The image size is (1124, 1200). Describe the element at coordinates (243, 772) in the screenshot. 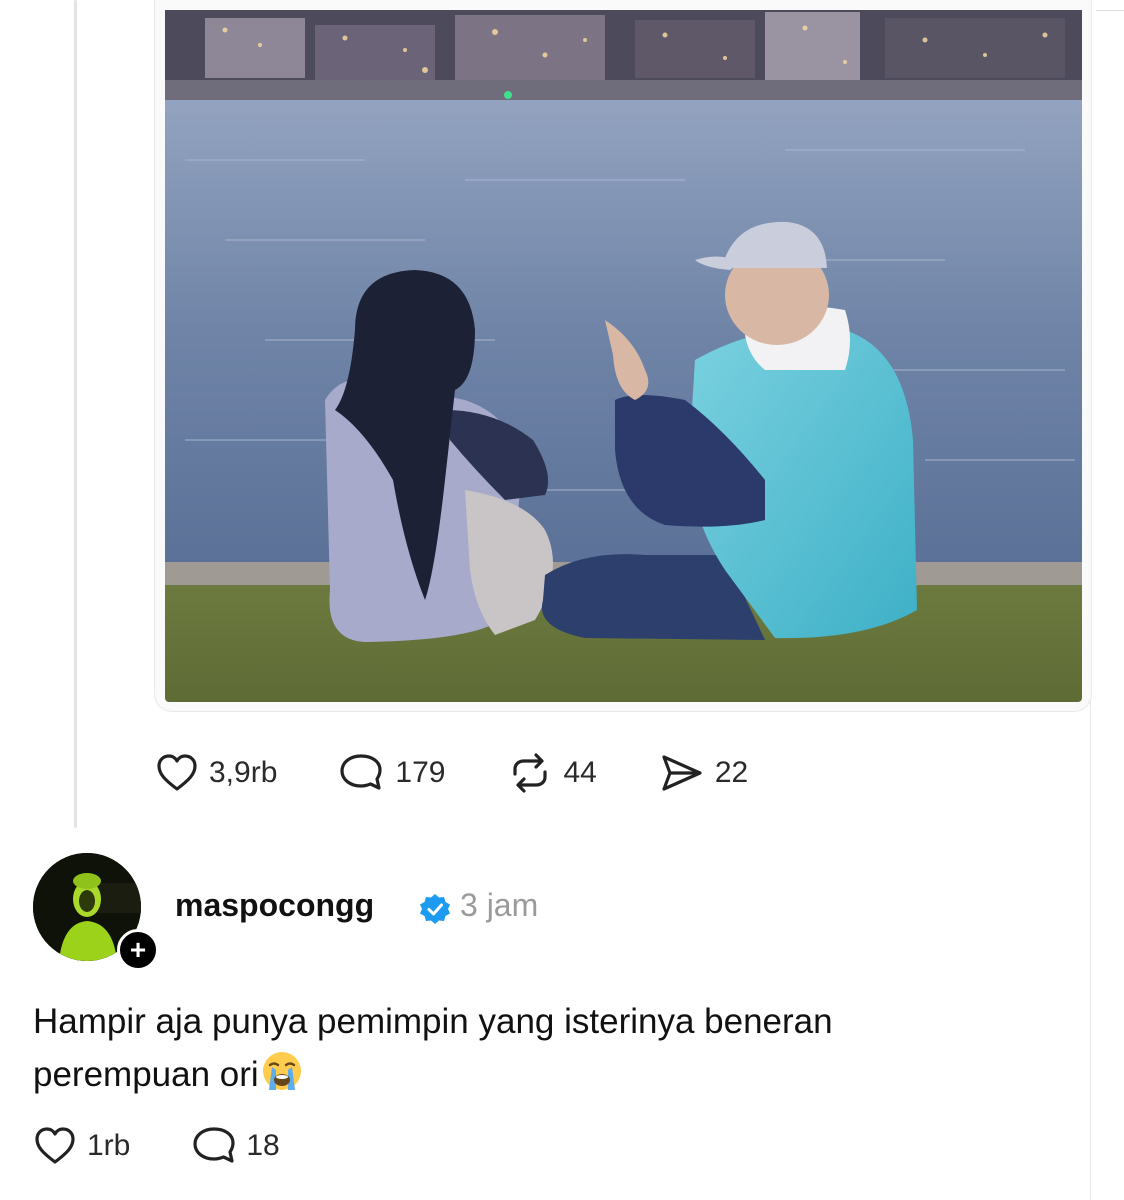

I see `like-count: 3,9rb` at that location.